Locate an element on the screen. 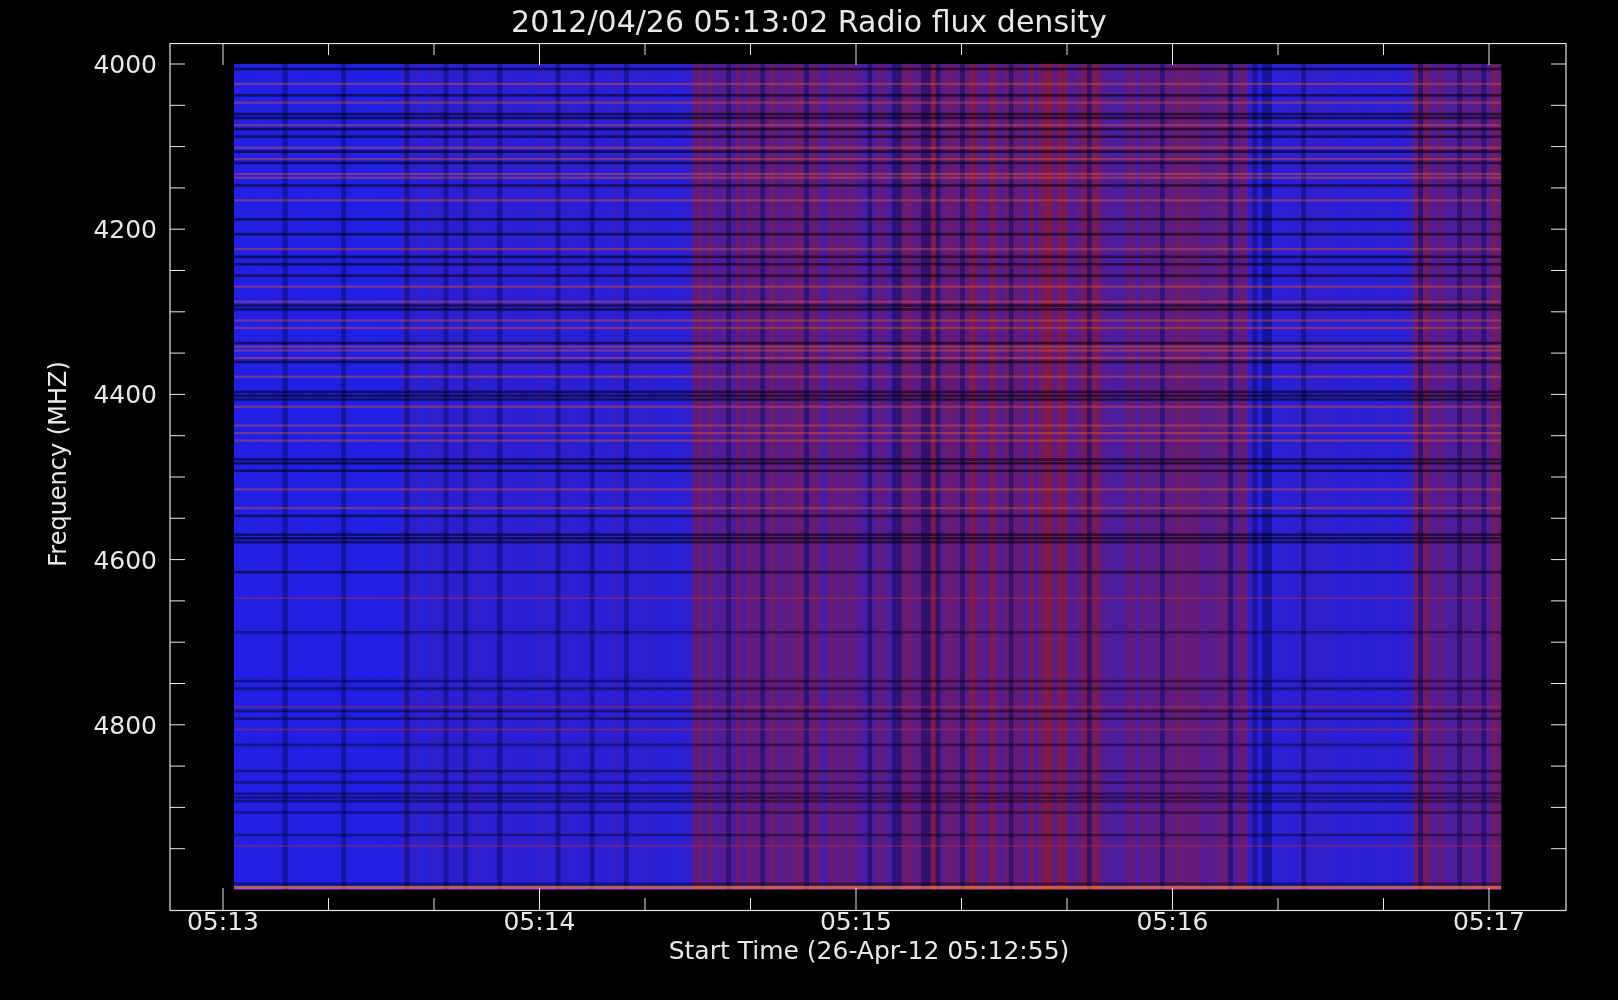  y-tick-label: 4400 is located at coordinates (125, 395).